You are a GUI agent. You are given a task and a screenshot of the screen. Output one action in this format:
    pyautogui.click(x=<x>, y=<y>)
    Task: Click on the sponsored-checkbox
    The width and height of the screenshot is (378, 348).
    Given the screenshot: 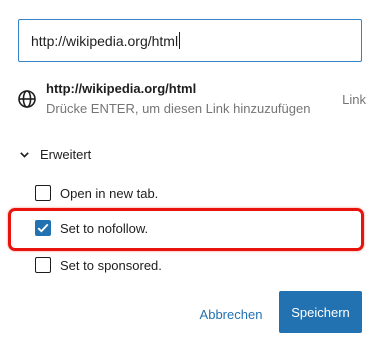 What is the action you would take?
    pyautogui.click(x=43, y=265)
    